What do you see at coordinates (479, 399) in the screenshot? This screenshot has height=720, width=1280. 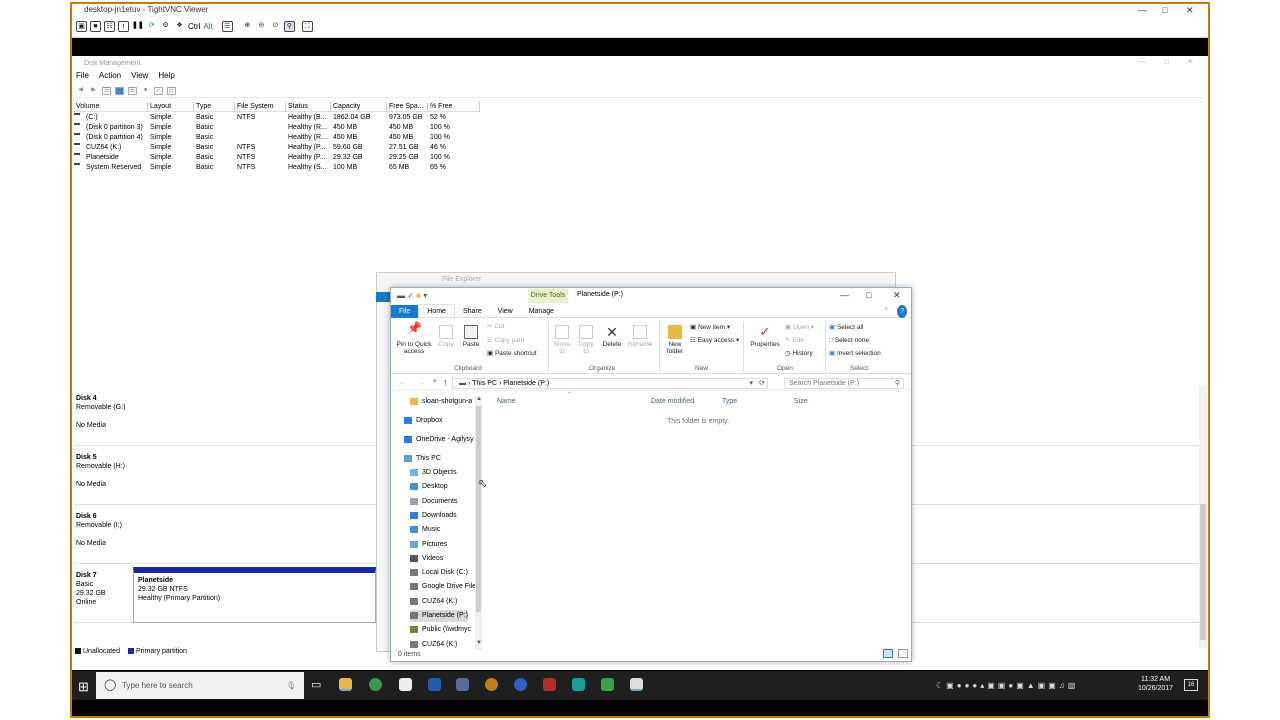 I see `scroll-up-icon: ▲` at bounding box center [479, 399].